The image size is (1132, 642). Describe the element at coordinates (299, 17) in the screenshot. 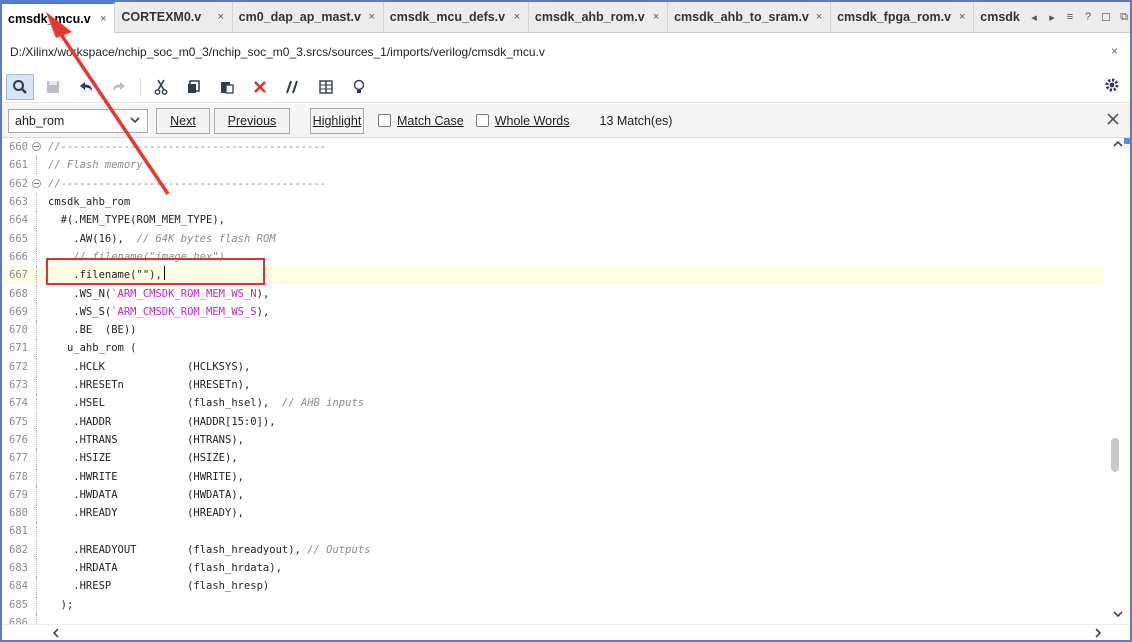

I see `tab-label: cm0_dap_ap_mast.v` at that location.